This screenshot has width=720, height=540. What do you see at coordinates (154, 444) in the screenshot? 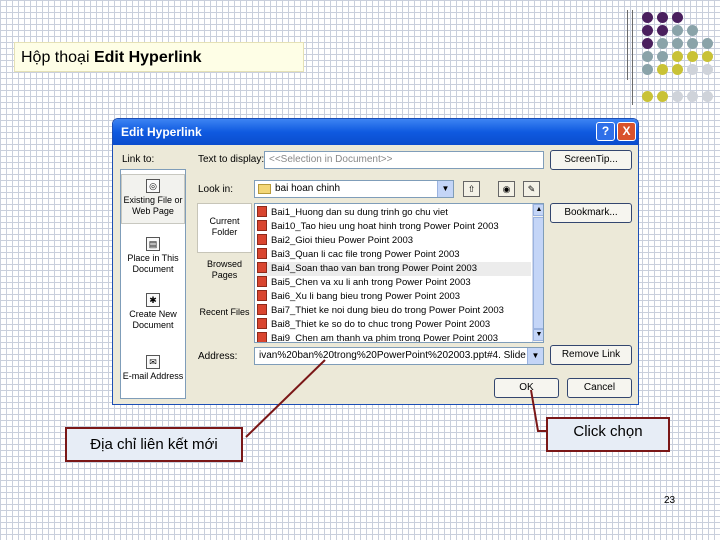
I see `callout-address: Địa chỉ liên kết mới` at bounding box center [154, 444].